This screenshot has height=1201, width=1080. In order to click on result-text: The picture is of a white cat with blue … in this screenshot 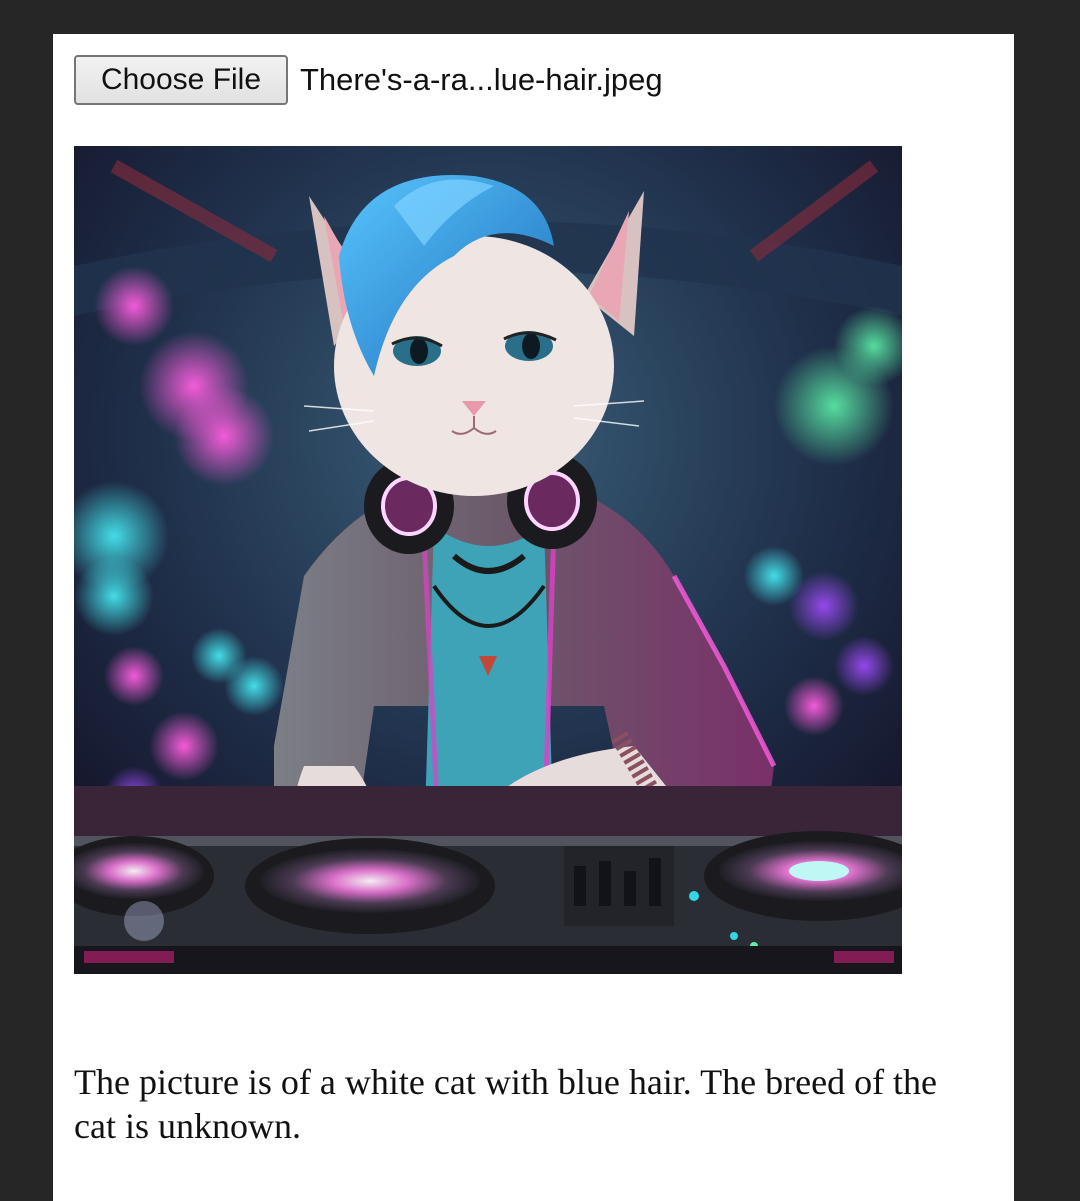, I will do `click(506, 1104)`.